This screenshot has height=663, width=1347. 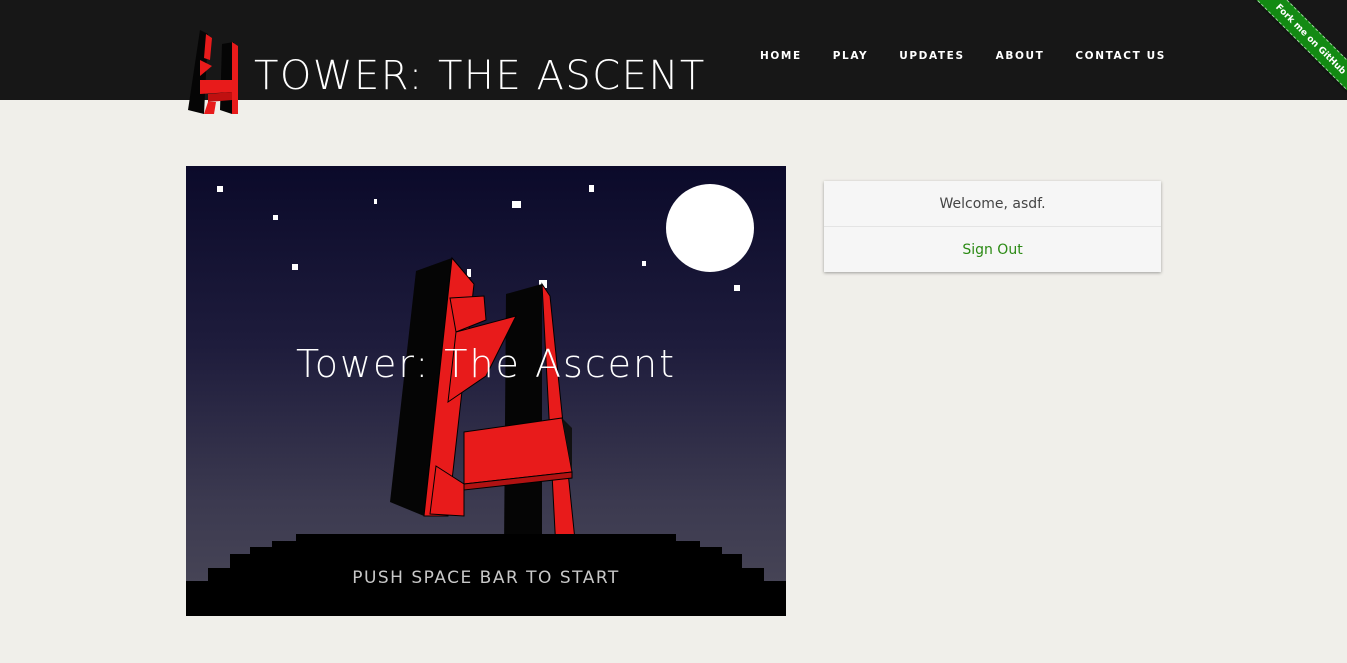 I want to click on tower-graphic, so click(x=483, y=403).